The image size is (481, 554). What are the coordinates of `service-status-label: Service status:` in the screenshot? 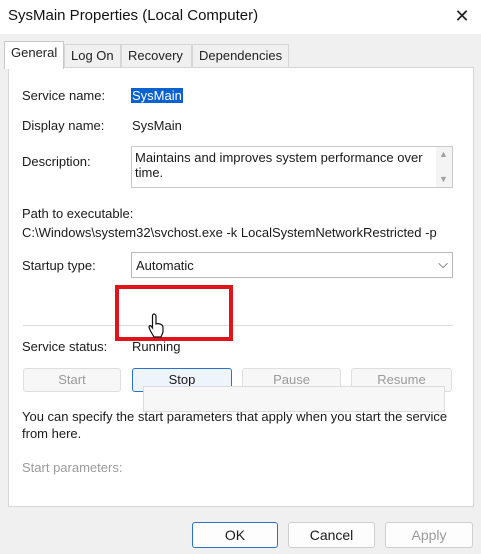 It's located at (65, 346).